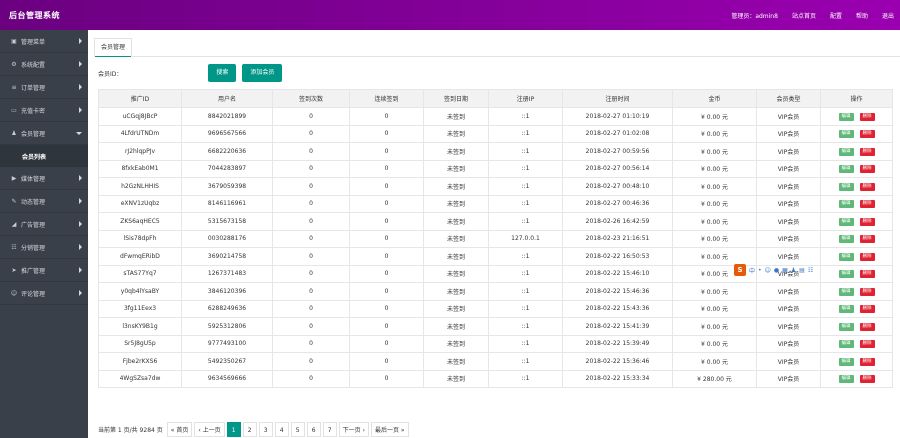 The height and width of the screenshot is (438, 900). What do you see at coordinates (788, 378) in the screenshot?
I see `table-cell: VIP会员` at bounding box center [788, 378].